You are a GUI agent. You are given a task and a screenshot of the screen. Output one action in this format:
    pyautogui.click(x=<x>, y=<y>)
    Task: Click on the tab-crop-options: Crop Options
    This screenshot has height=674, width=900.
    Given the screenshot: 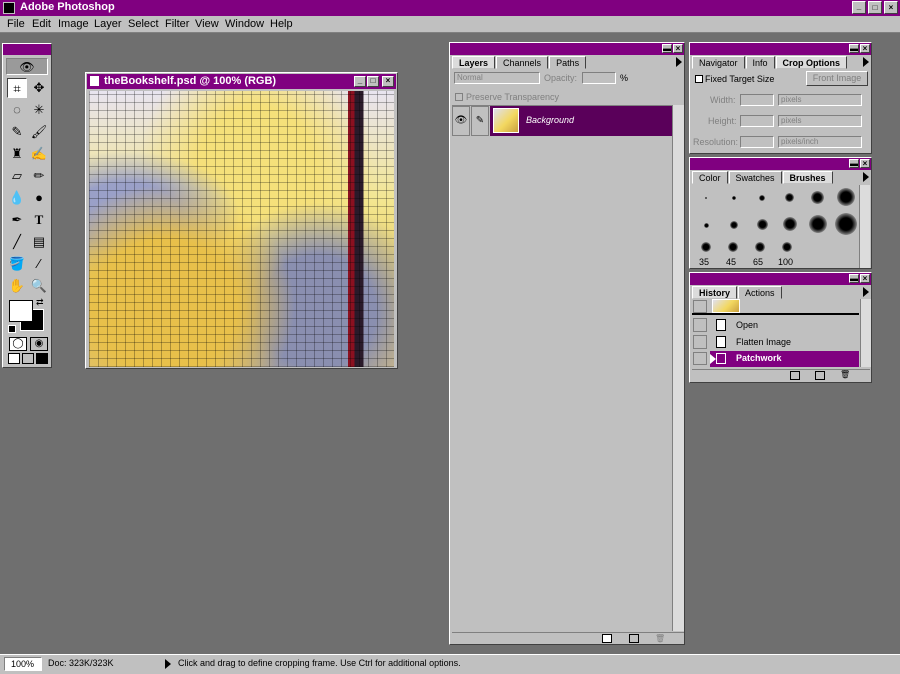 What is the action you would take?
    pyautogui.click(x=811, y=62)
    